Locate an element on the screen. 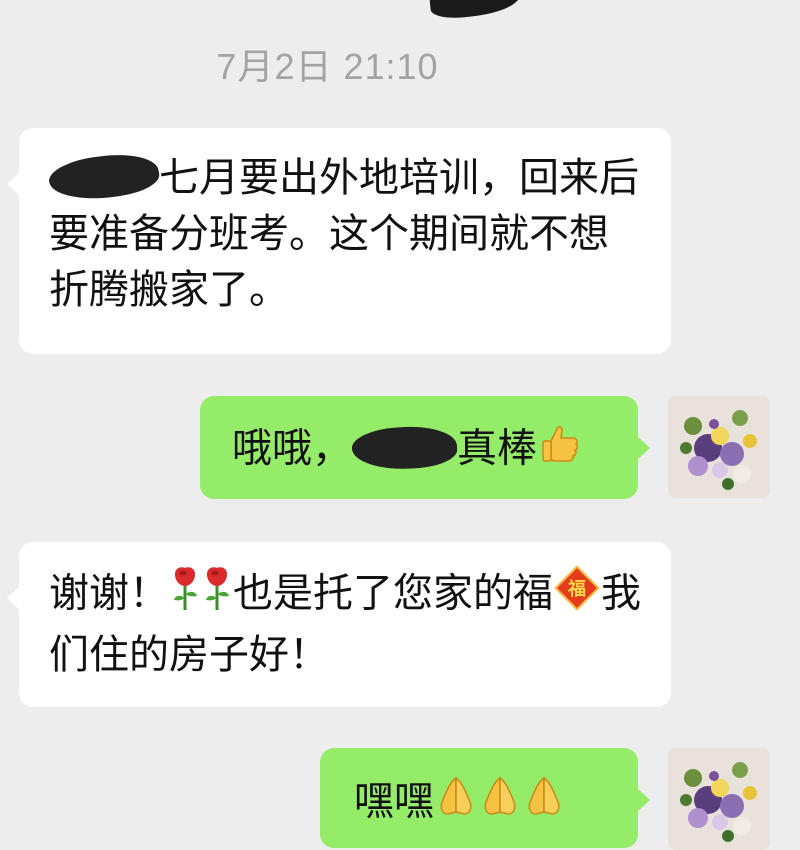 This screenshot has height=850, width=800. fu-character-icon: 福 is located at coordinates (577, 595).